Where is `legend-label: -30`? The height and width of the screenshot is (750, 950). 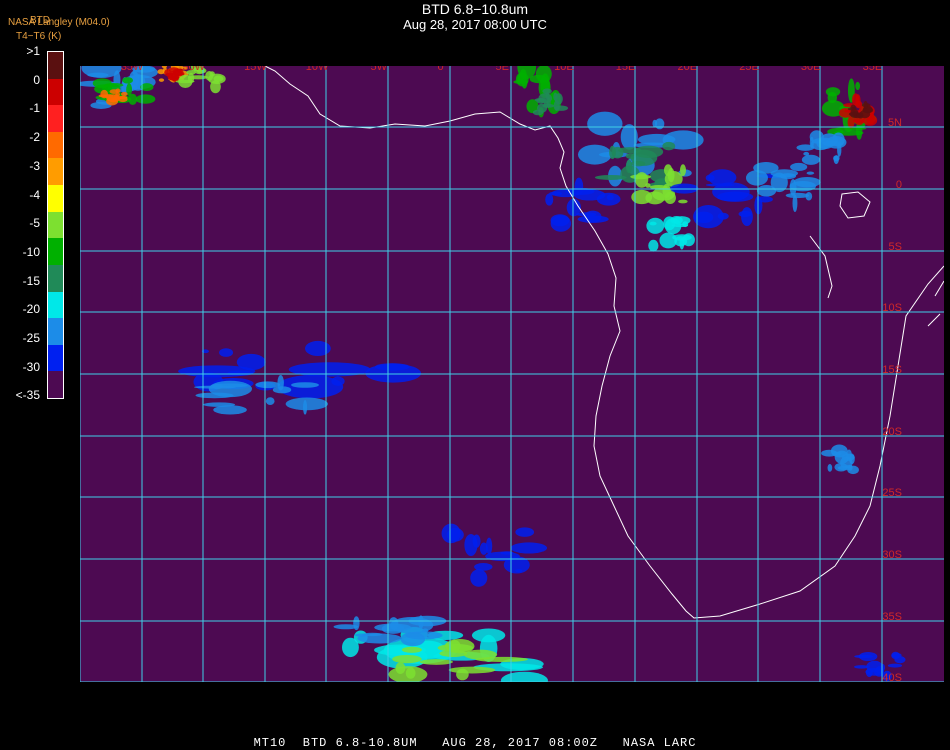
legend-label: -30 is located at coordinates (31, 366).